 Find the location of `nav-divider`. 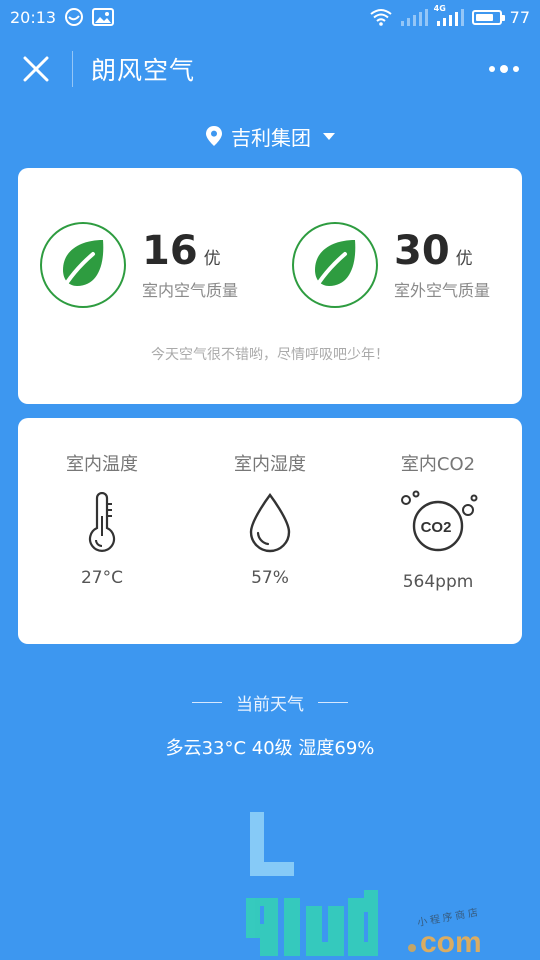

nav-divider is located at coordinates (72, 69).